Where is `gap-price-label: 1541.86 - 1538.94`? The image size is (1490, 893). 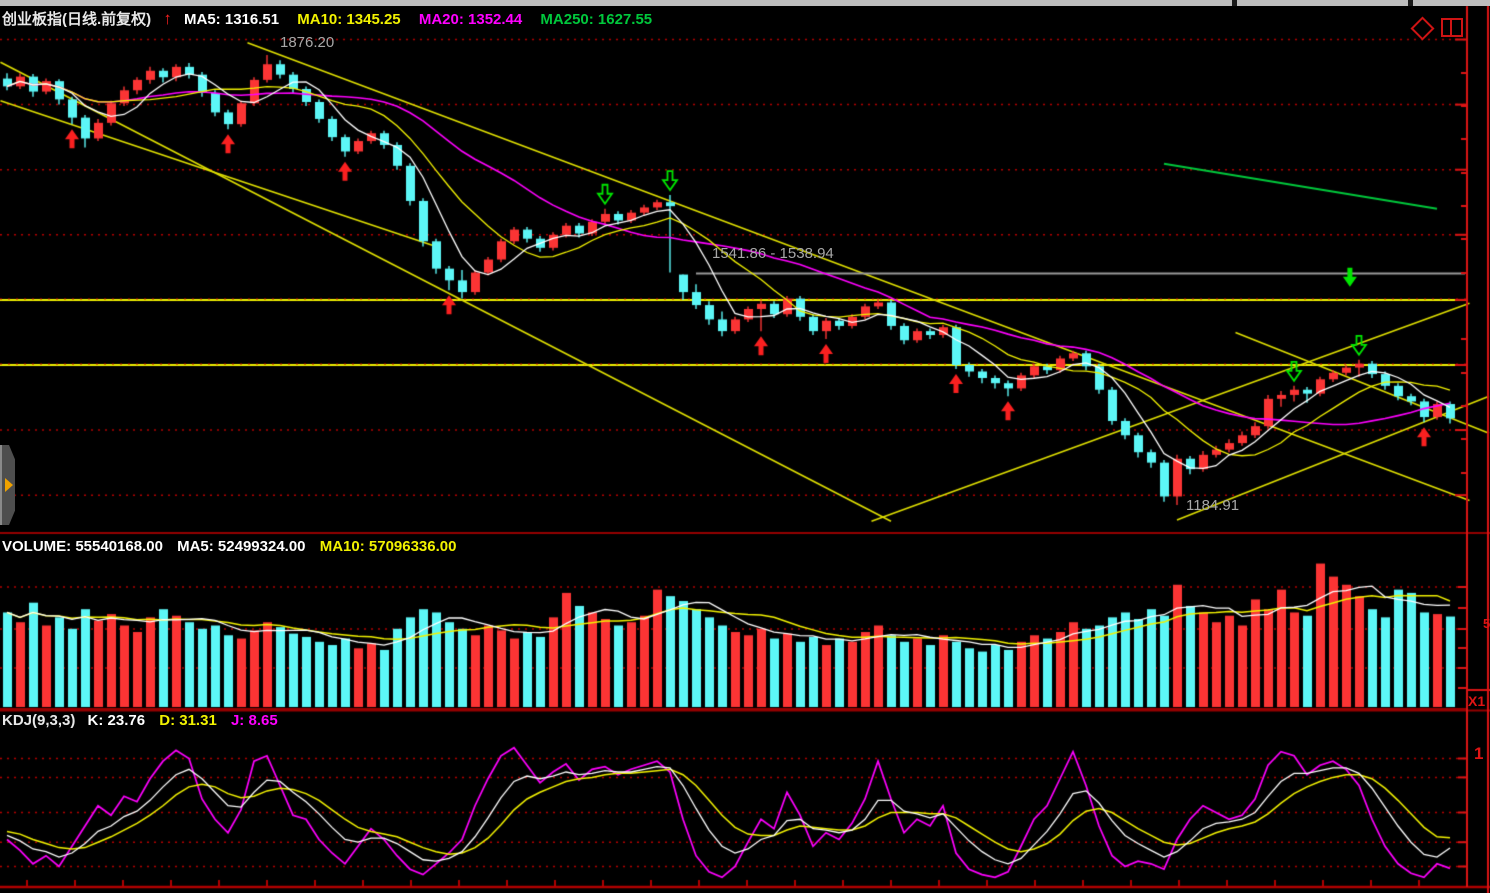
gap-price-label: 1541.86 - 1538.94 is located at coordinates (773, 253).